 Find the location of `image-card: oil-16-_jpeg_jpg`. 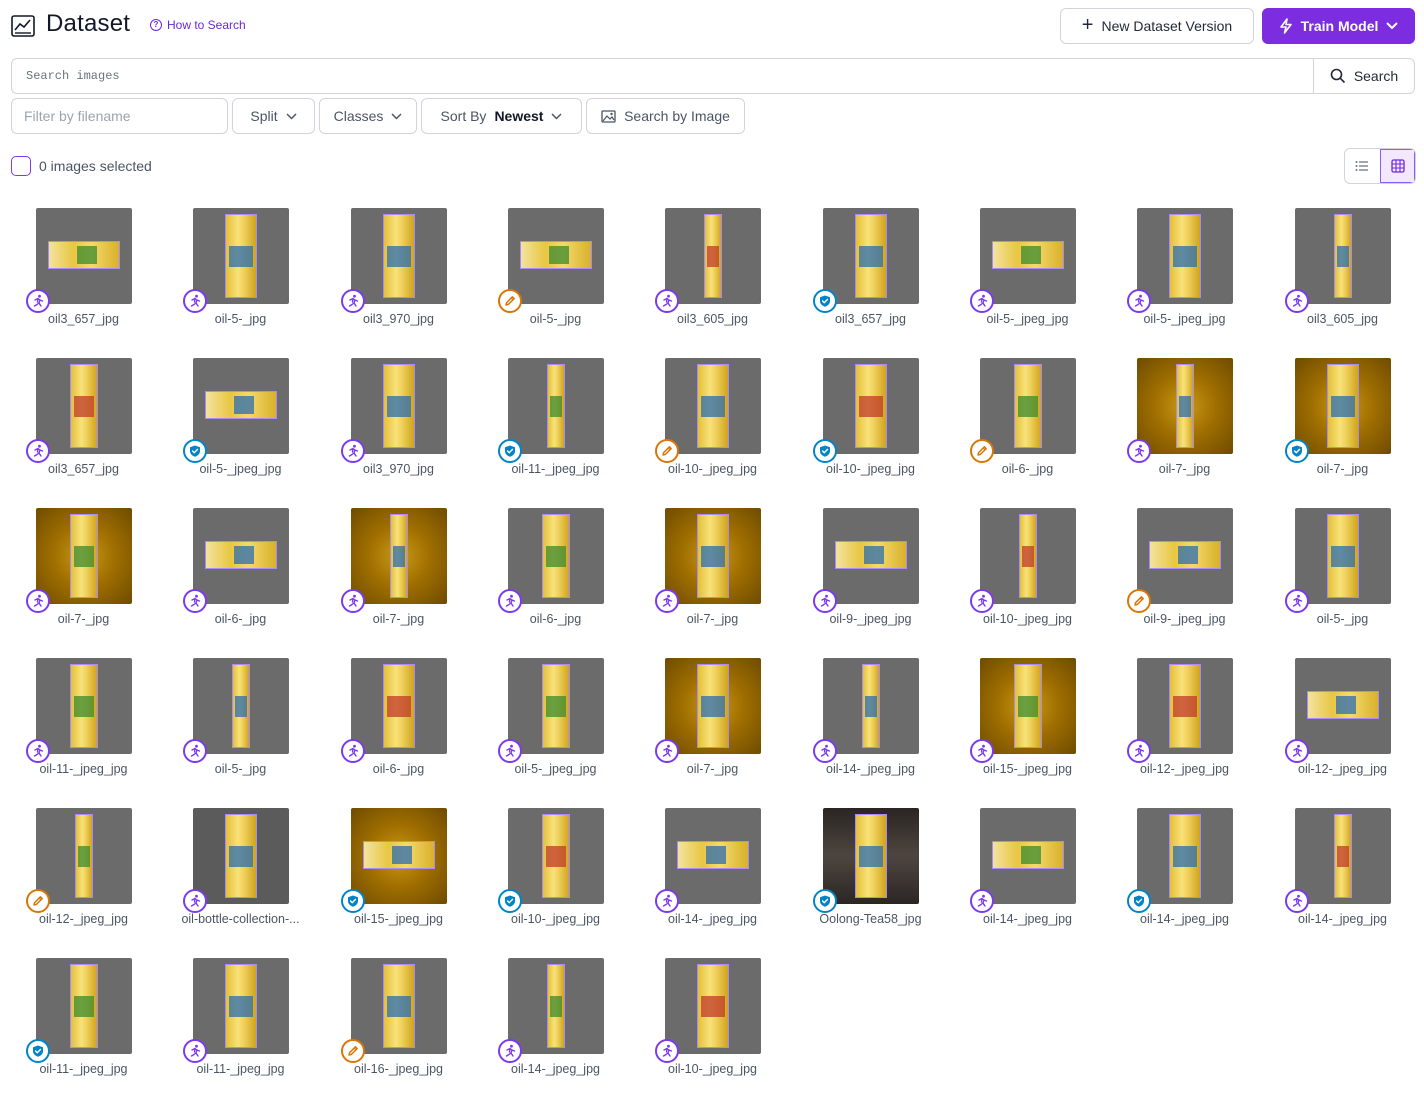

image-card: oil-16-_jpeg_jpg is located at coordinates (398, 1023).